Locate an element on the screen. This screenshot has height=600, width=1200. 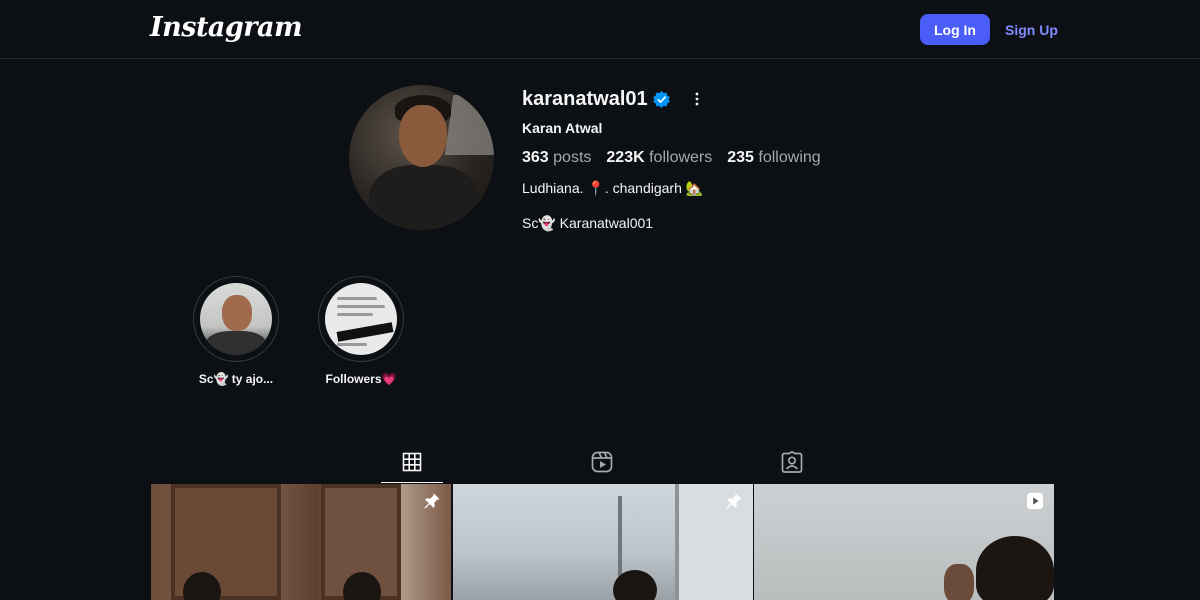
avatar-background is located at coordinates (469, 125).